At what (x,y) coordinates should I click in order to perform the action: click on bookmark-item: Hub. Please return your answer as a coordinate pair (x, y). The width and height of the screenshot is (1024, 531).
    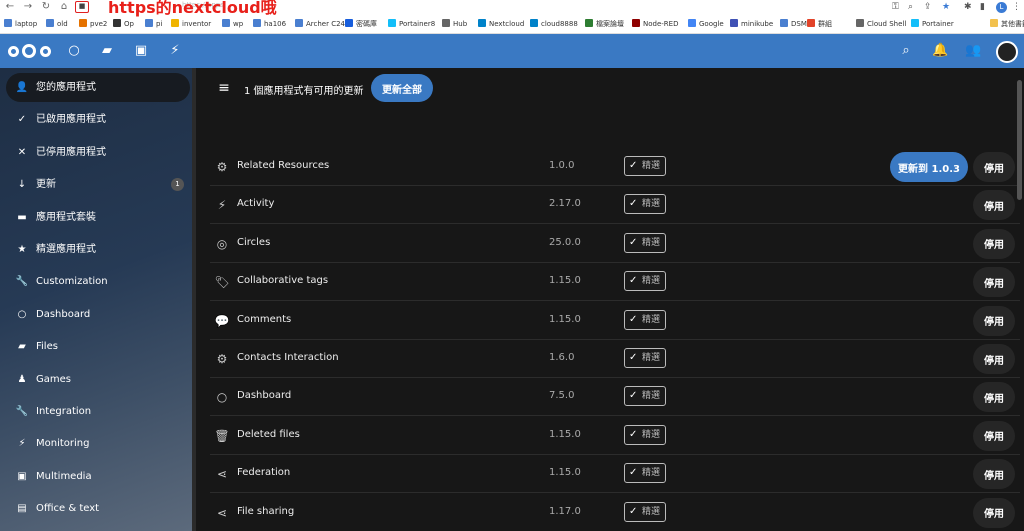
    Looking at the image, I should click on (454, 24).